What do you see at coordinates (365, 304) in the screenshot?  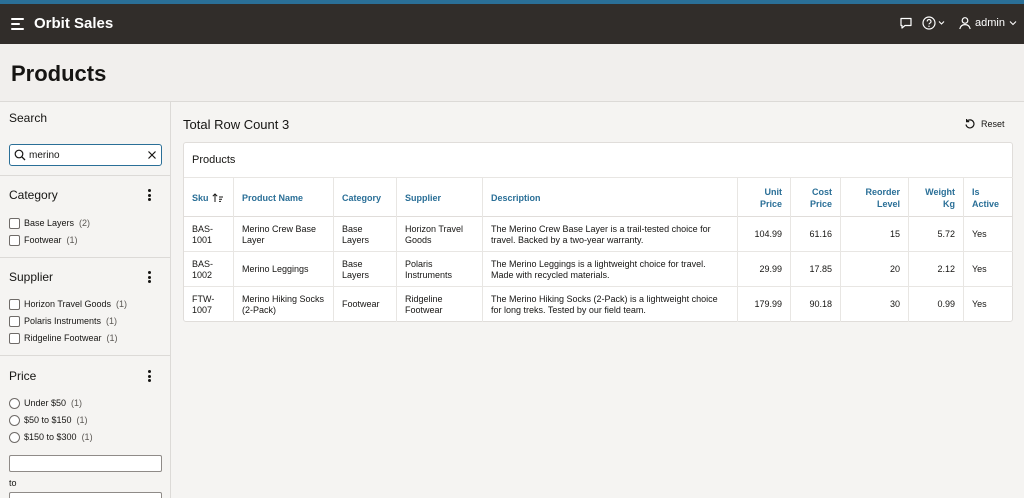 I see `cell-category: Footwear` at bounding box center [365, 304].